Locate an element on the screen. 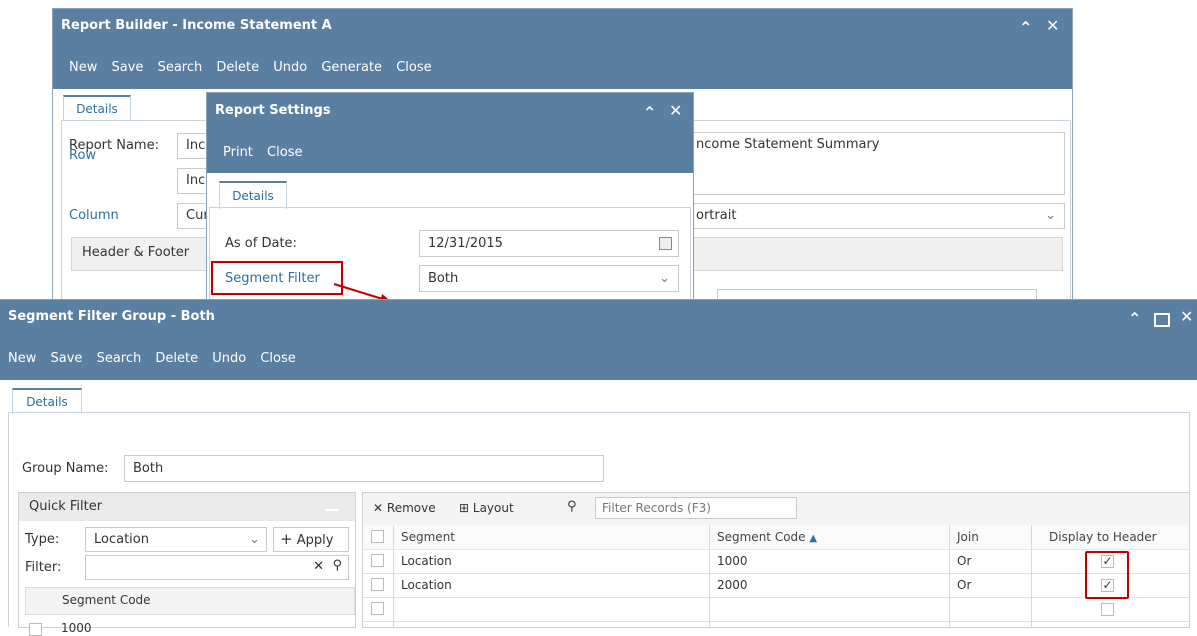  table-row: Location 1000 Or ✓ is located at coordinates (776, 562).